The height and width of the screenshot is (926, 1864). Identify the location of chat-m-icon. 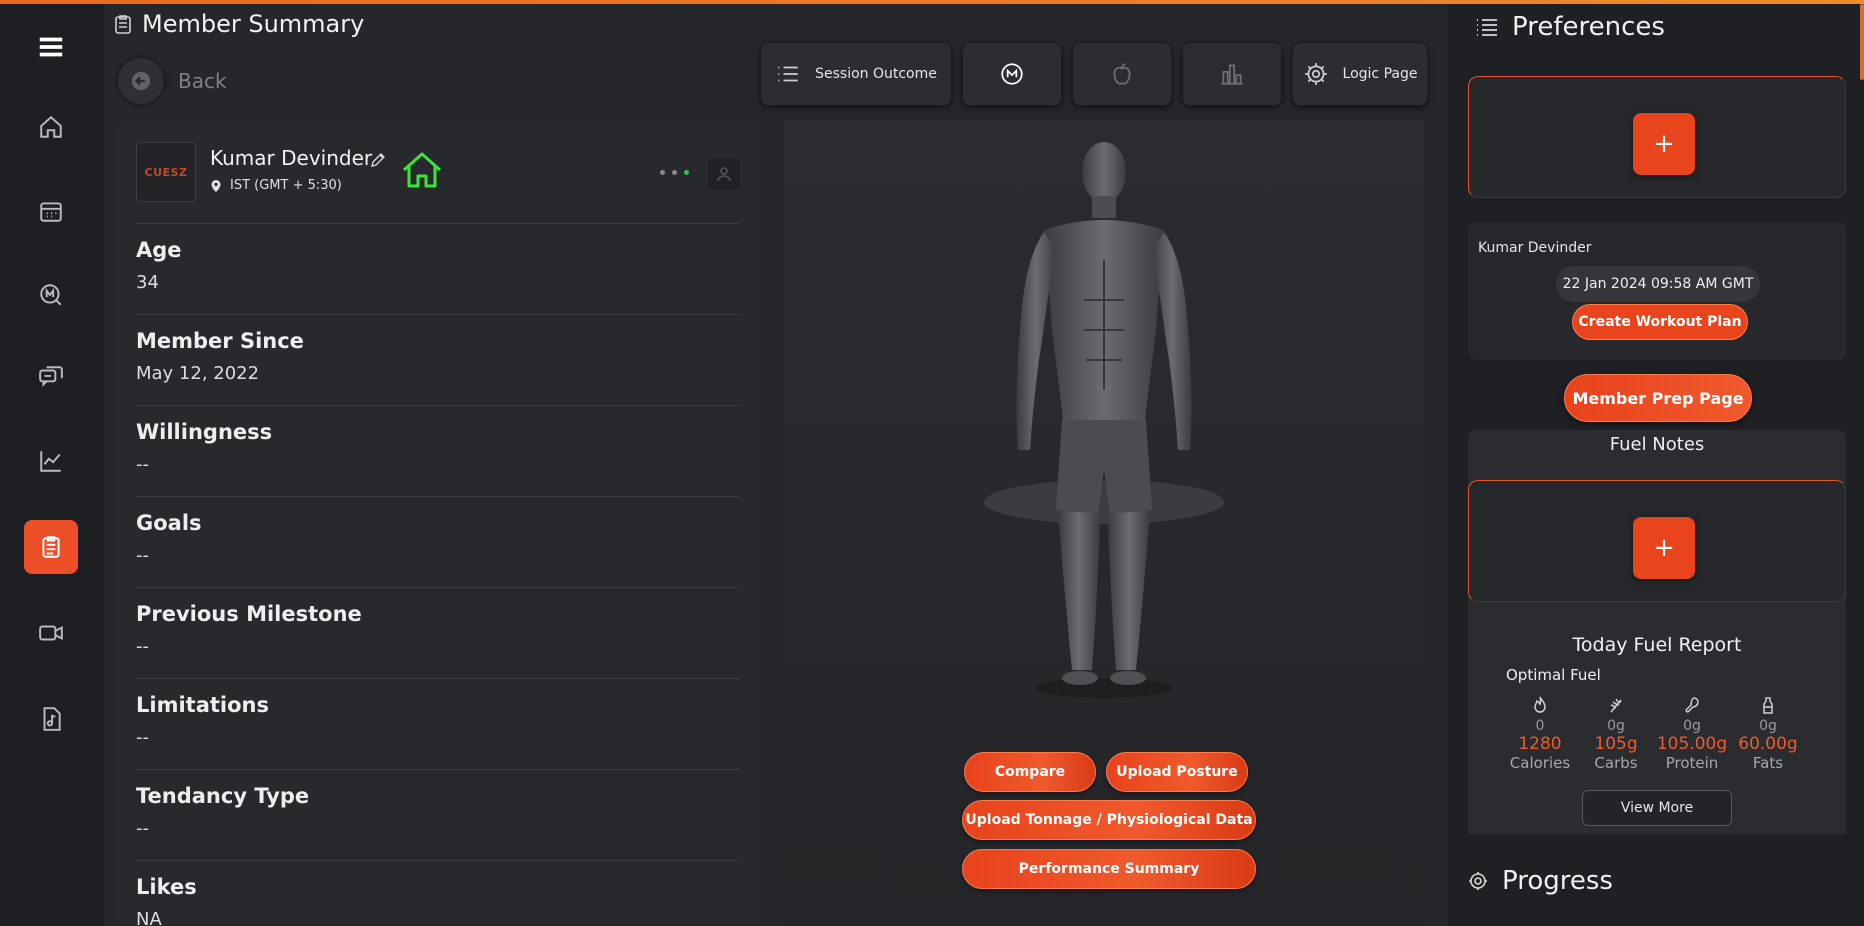
(51, 295).